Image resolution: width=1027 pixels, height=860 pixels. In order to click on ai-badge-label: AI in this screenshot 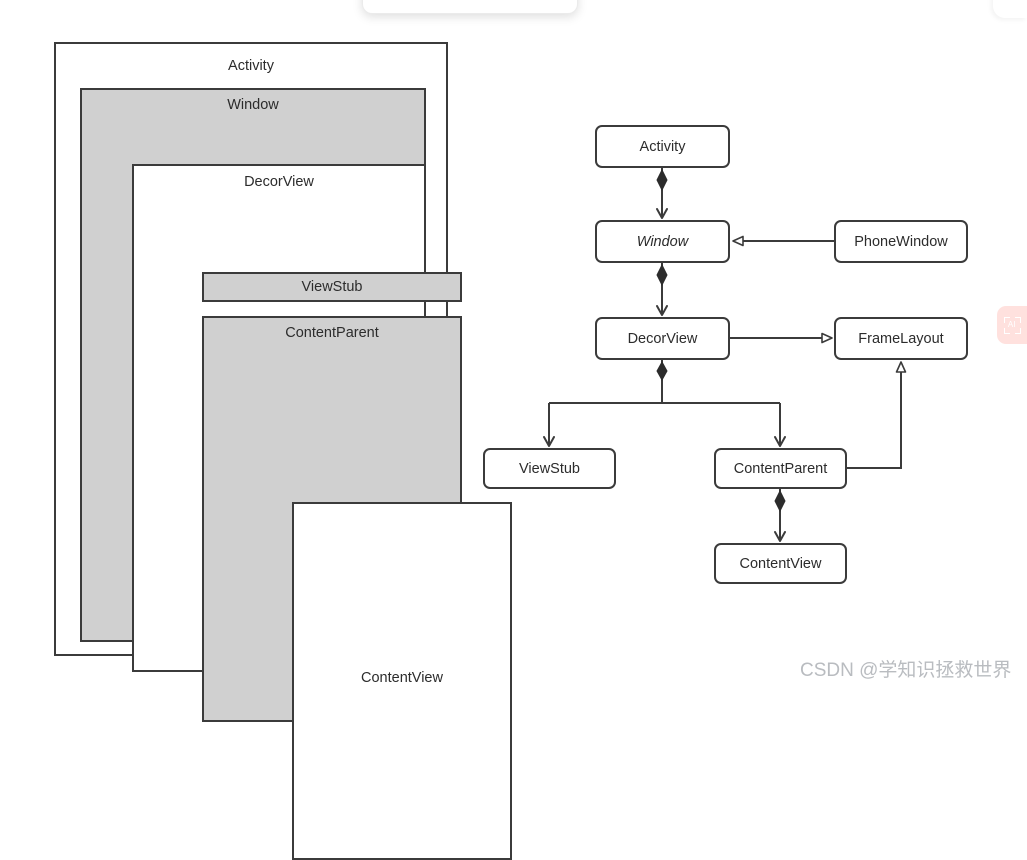, I will do `click(1012, 324)`.